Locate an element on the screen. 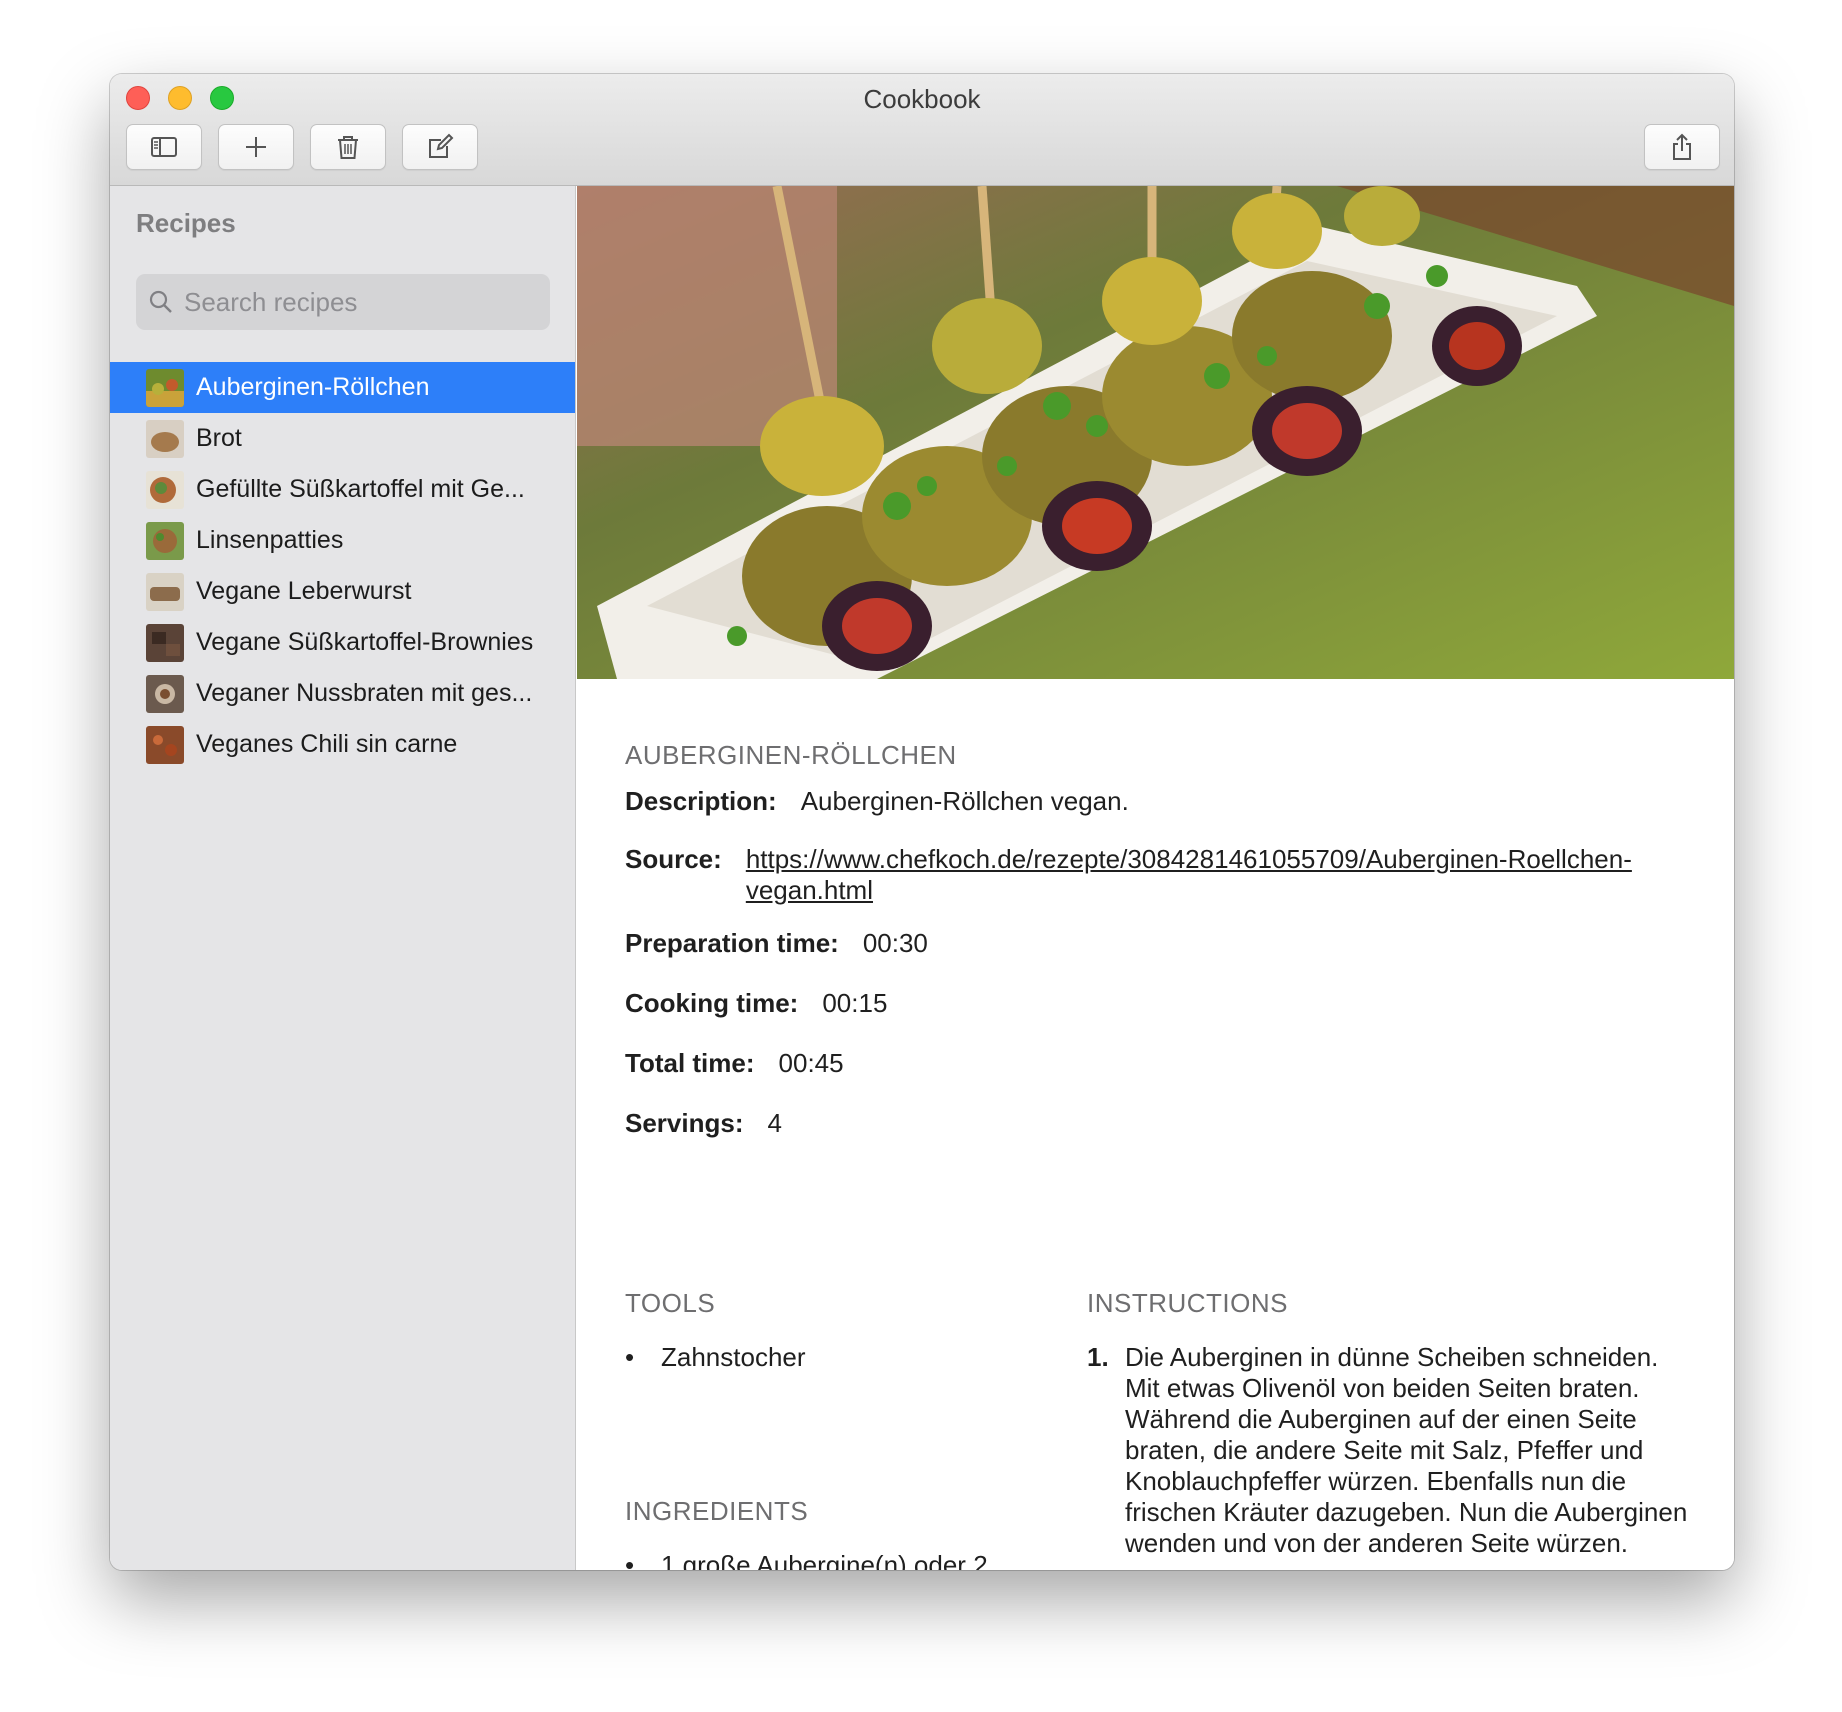 The width and height of the screenshot is (1842, 1712). delete-recipe-button is located at coordinates (348, 147).